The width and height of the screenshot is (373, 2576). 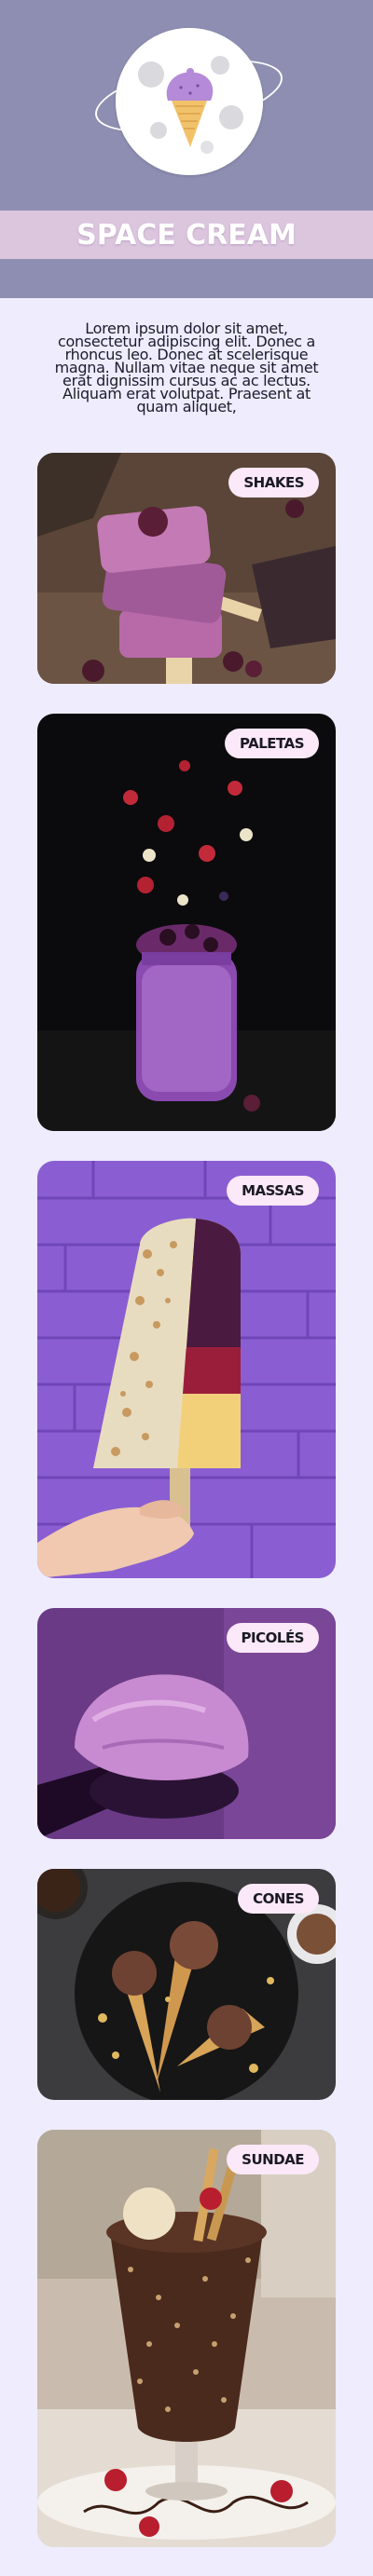 I want to click on category-card-massas: MASSAS, so click(x=186, y=1369).